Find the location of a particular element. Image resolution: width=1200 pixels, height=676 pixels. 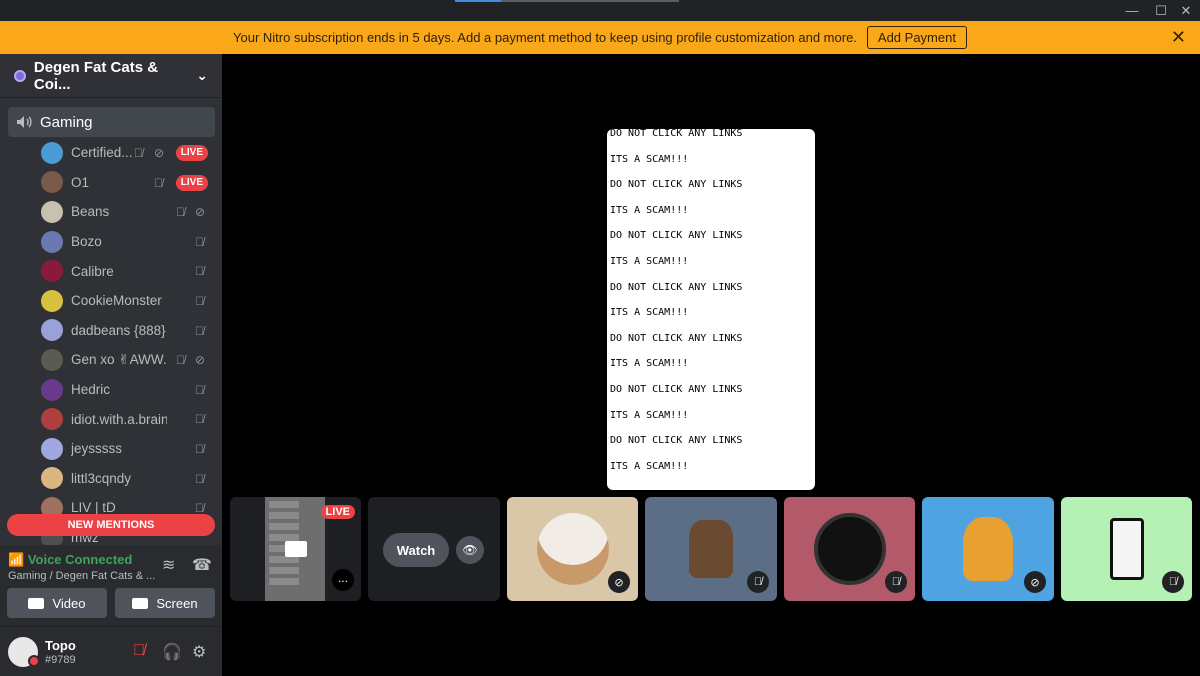

add-payment-button: Add Payment is located at coordinates (916, 37).